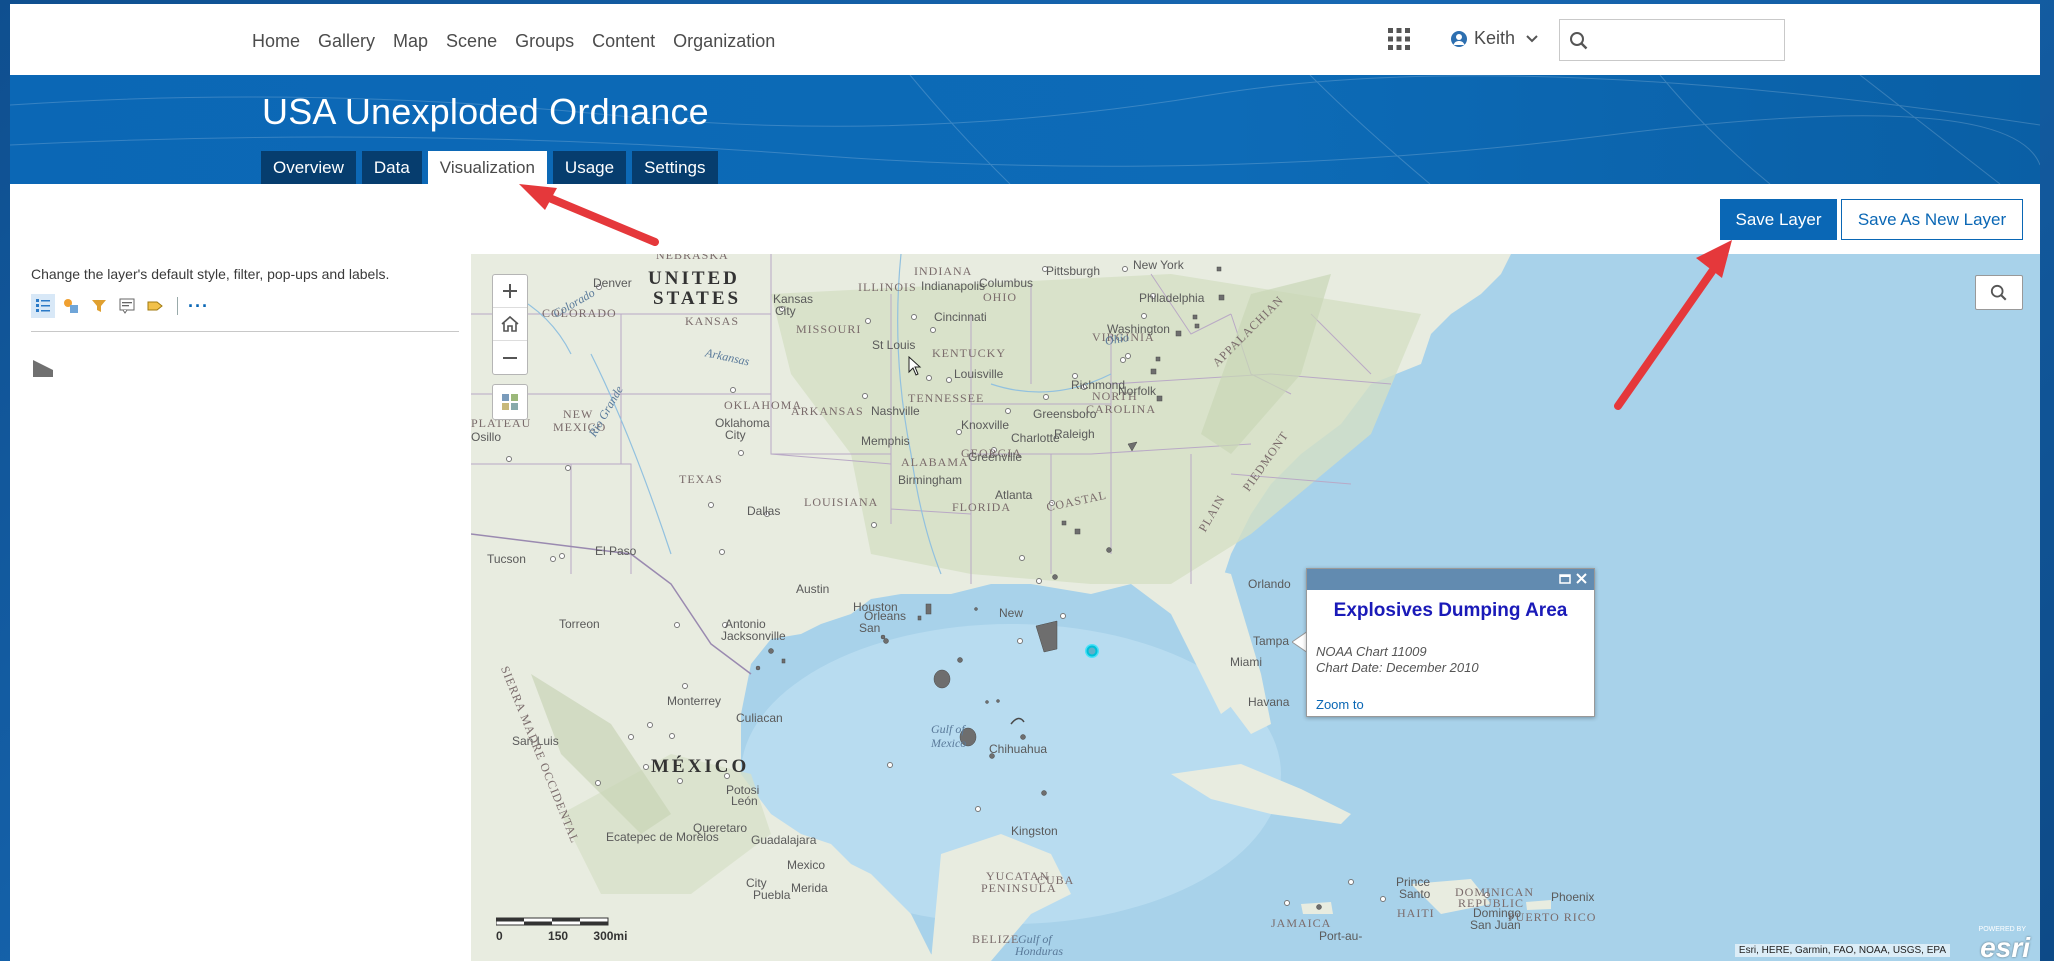 The height and width of the screenshot is (961, 2054). I want to click on map-label-state: PUERTO RICO, so click(1552, 917).